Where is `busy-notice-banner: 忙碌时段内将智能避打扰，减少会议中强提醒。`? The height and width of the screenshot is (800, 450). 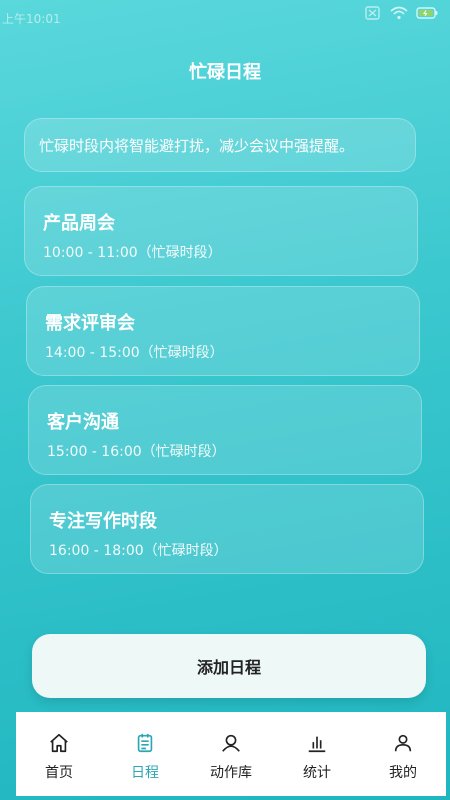
busy-notice-banner: 忙碌时段内将智能避打扰，减少会议中强提醒。 is located at coordinates (220, 145).